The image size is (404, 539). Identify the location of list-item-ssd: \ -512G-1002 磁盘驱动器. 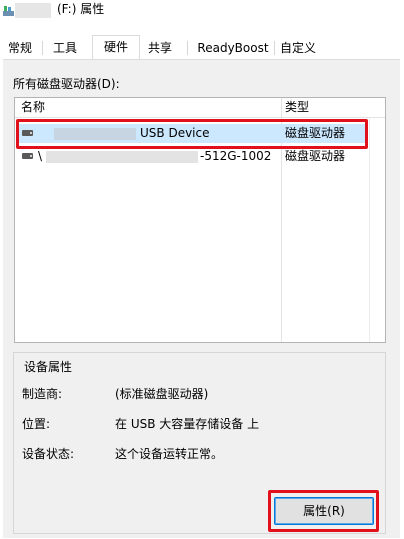
(192, 156).